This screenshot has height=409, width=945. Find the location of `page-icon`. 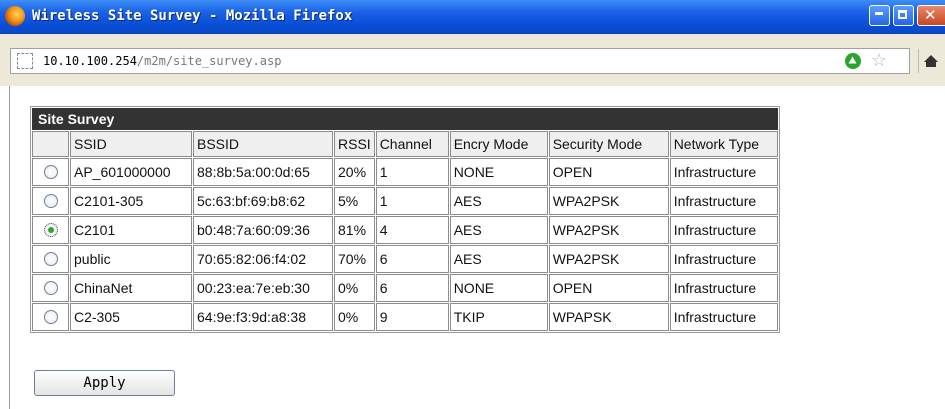

page-icon is located at coordinates (25, 61).